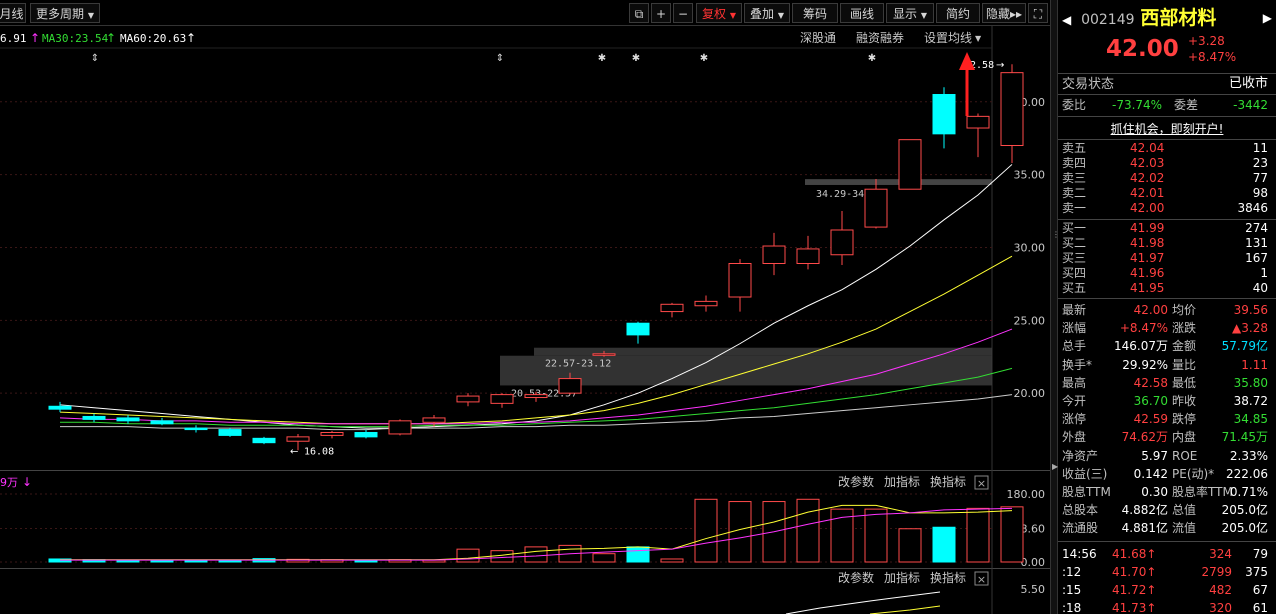  What do you see at coordinates (948, 38) in the screenshot?
I see `ma-settings-link: 设置均线` at bounding box center [948, 38].